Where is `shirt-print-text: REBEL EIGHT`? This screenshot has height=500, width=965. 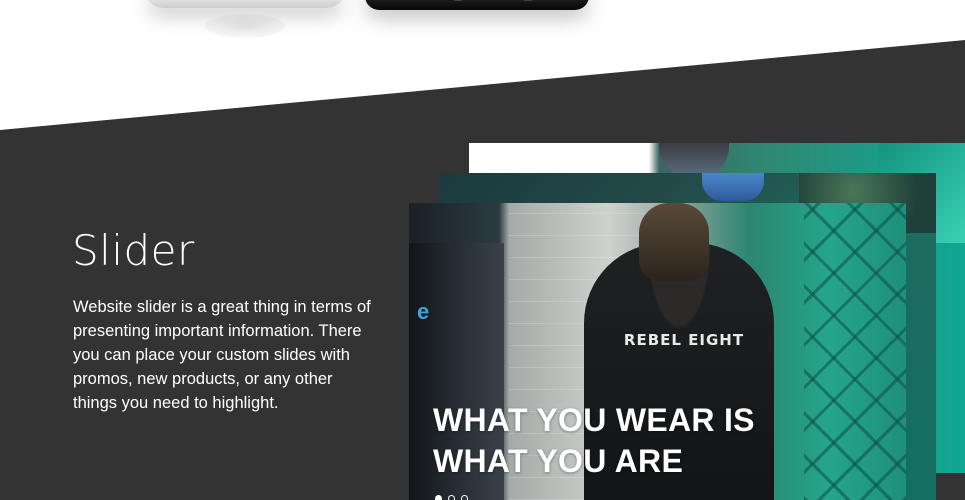 shirt-print-text: REBEL EIGHT is located at coordinates (684, 340).